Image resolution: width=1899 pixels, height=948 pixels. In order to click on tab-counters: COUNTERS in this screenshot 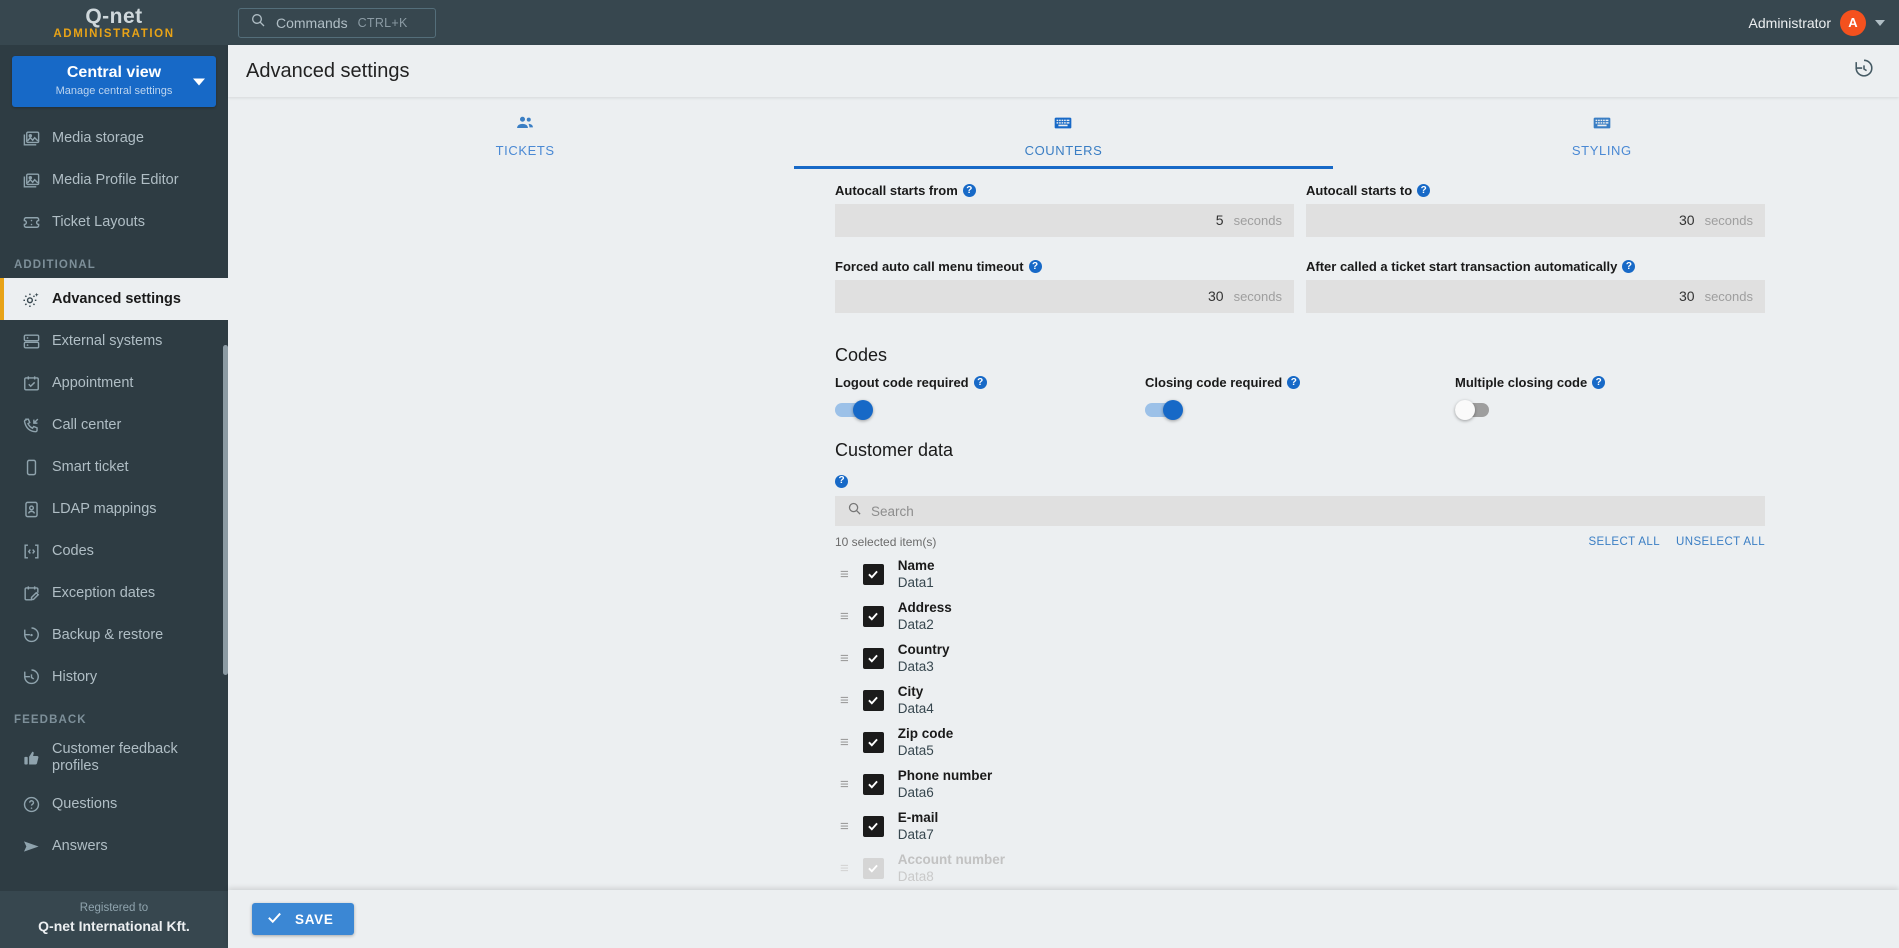, I will do `click(1063, 134)`.